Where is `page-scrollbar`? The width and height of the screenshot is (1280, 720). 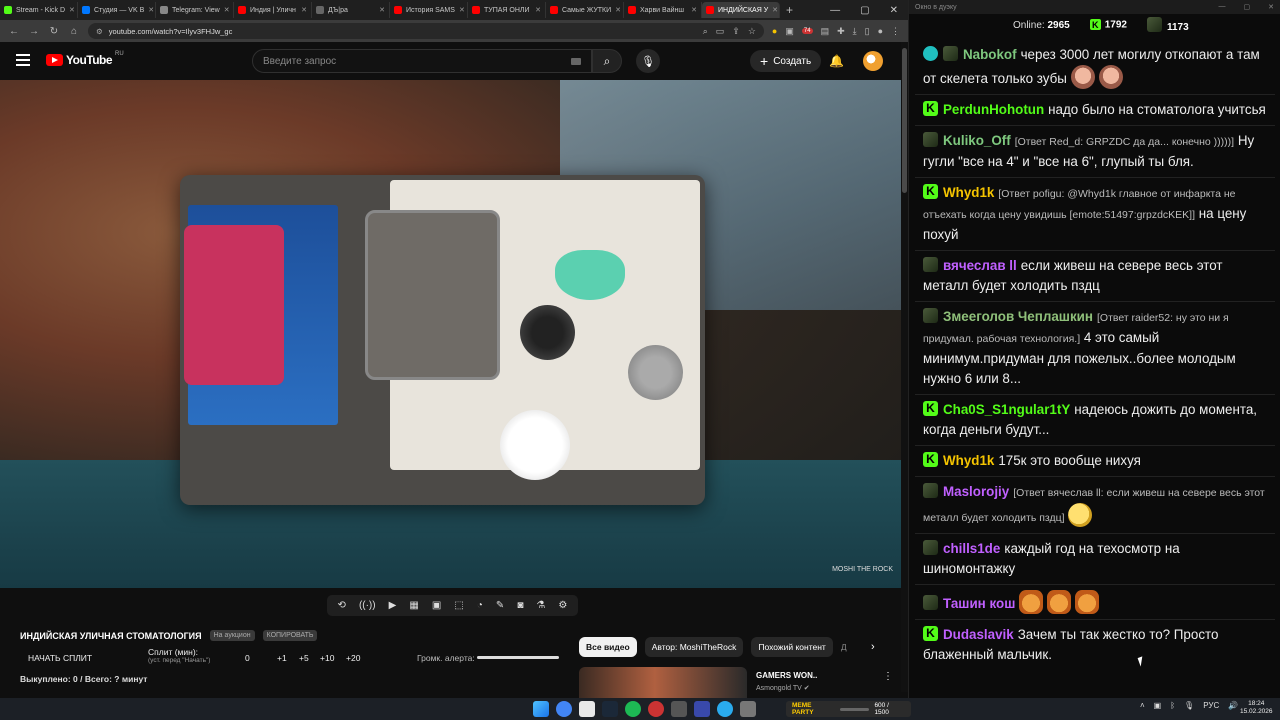
page-scrollbar is located at coordinates (904, 367).